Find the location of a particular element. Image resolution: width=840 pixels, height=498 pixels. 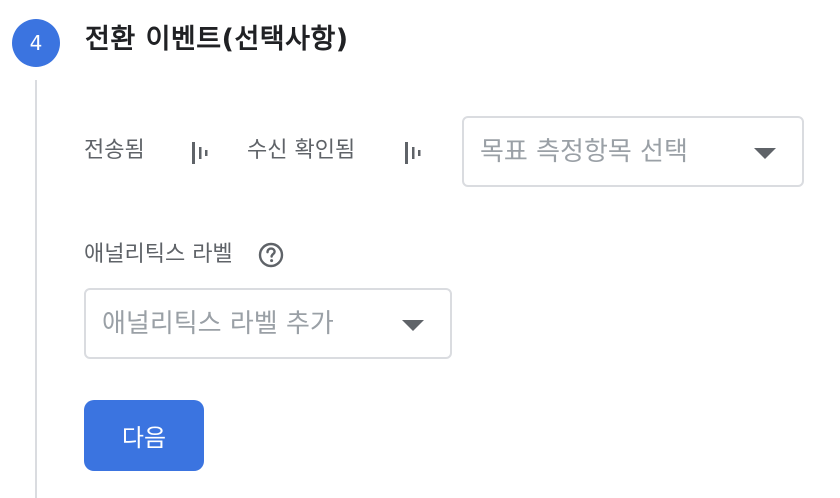

step-title: 전환 이벤트(선택사항) is located at coordinates (217, 39).